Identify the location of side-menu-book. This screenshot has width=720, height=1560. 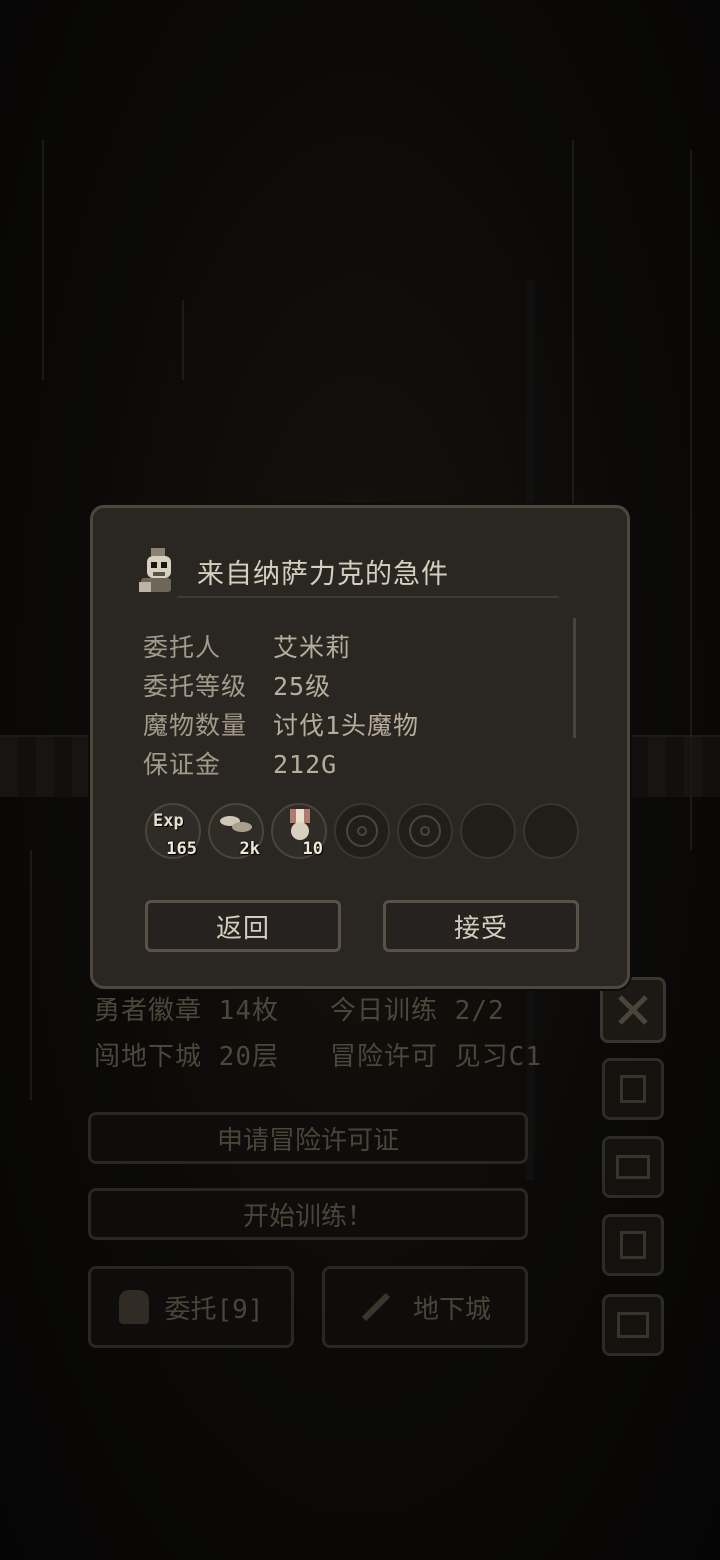
(633, 1245).